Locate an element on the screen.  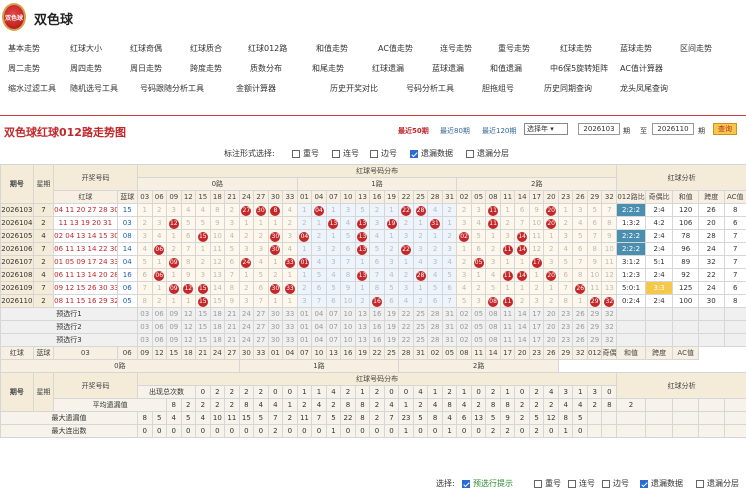
option-1: 连号 is located at coordinates (345, 153).